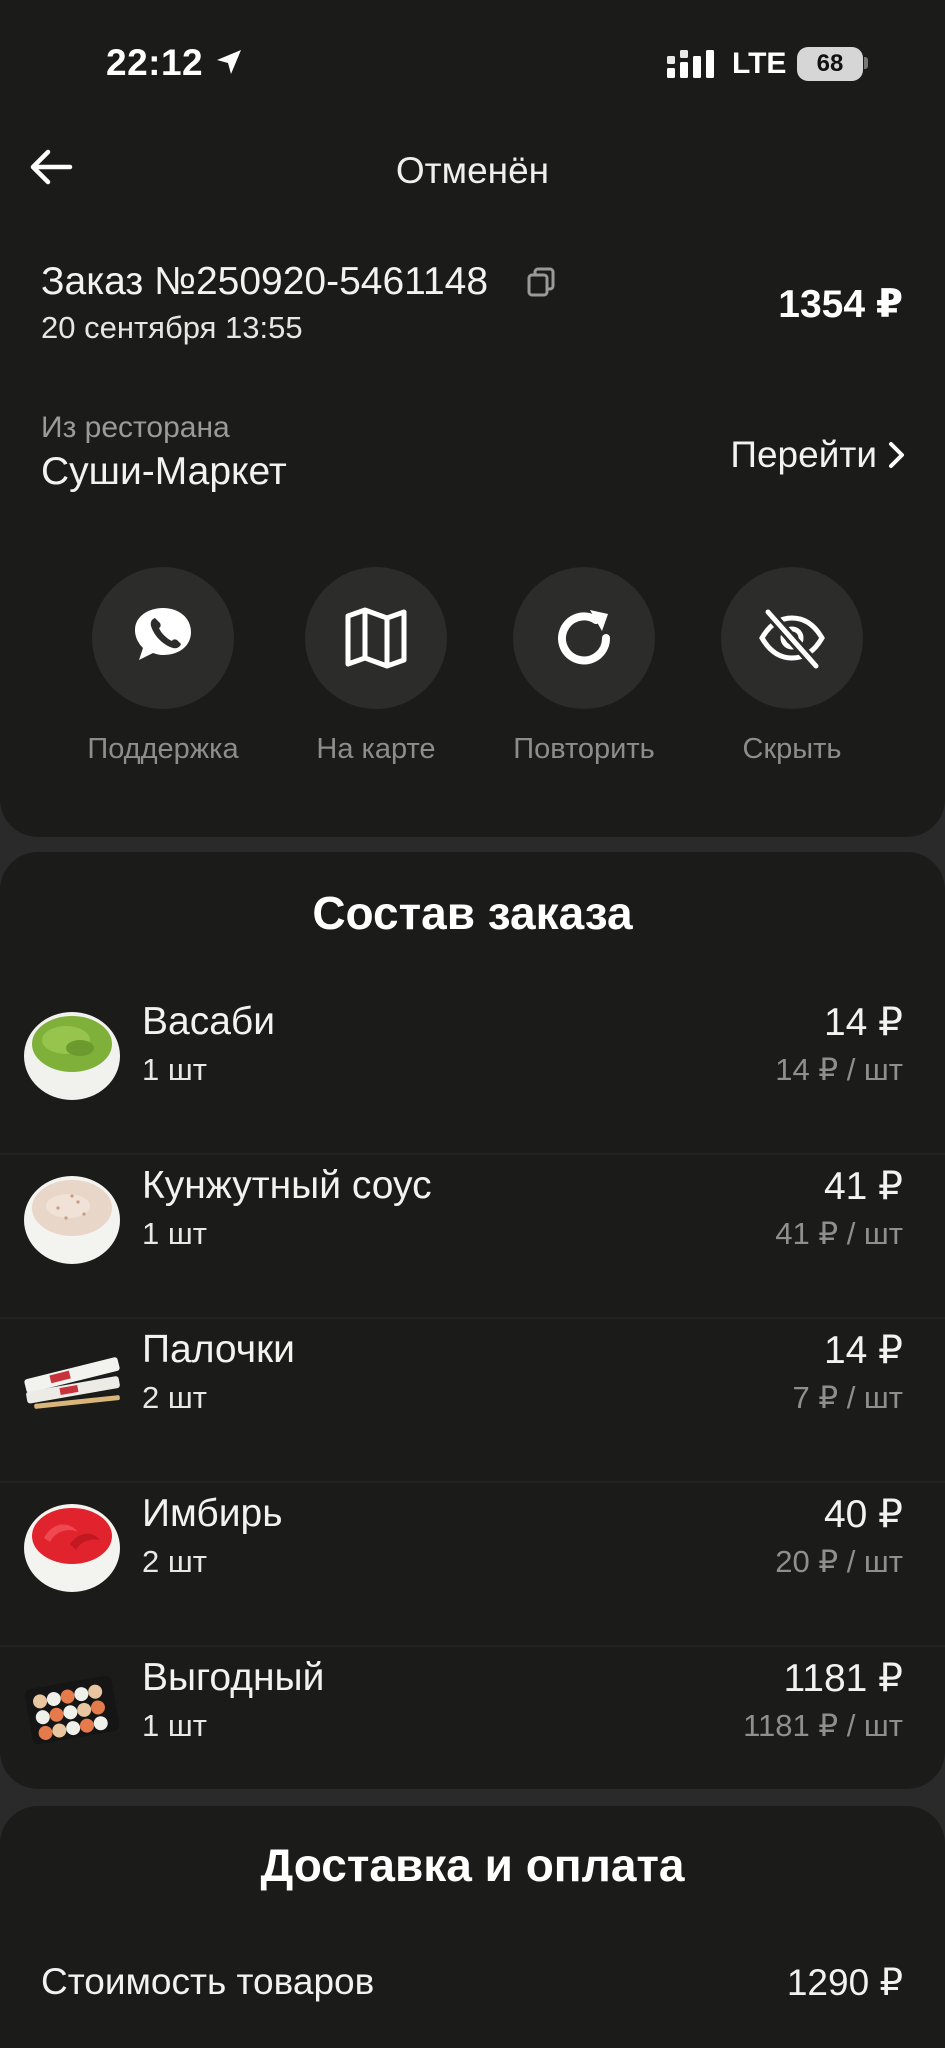 This screenshot has width=945, height=2048. I want to click on location-arrow-icon, so click(229, 62).